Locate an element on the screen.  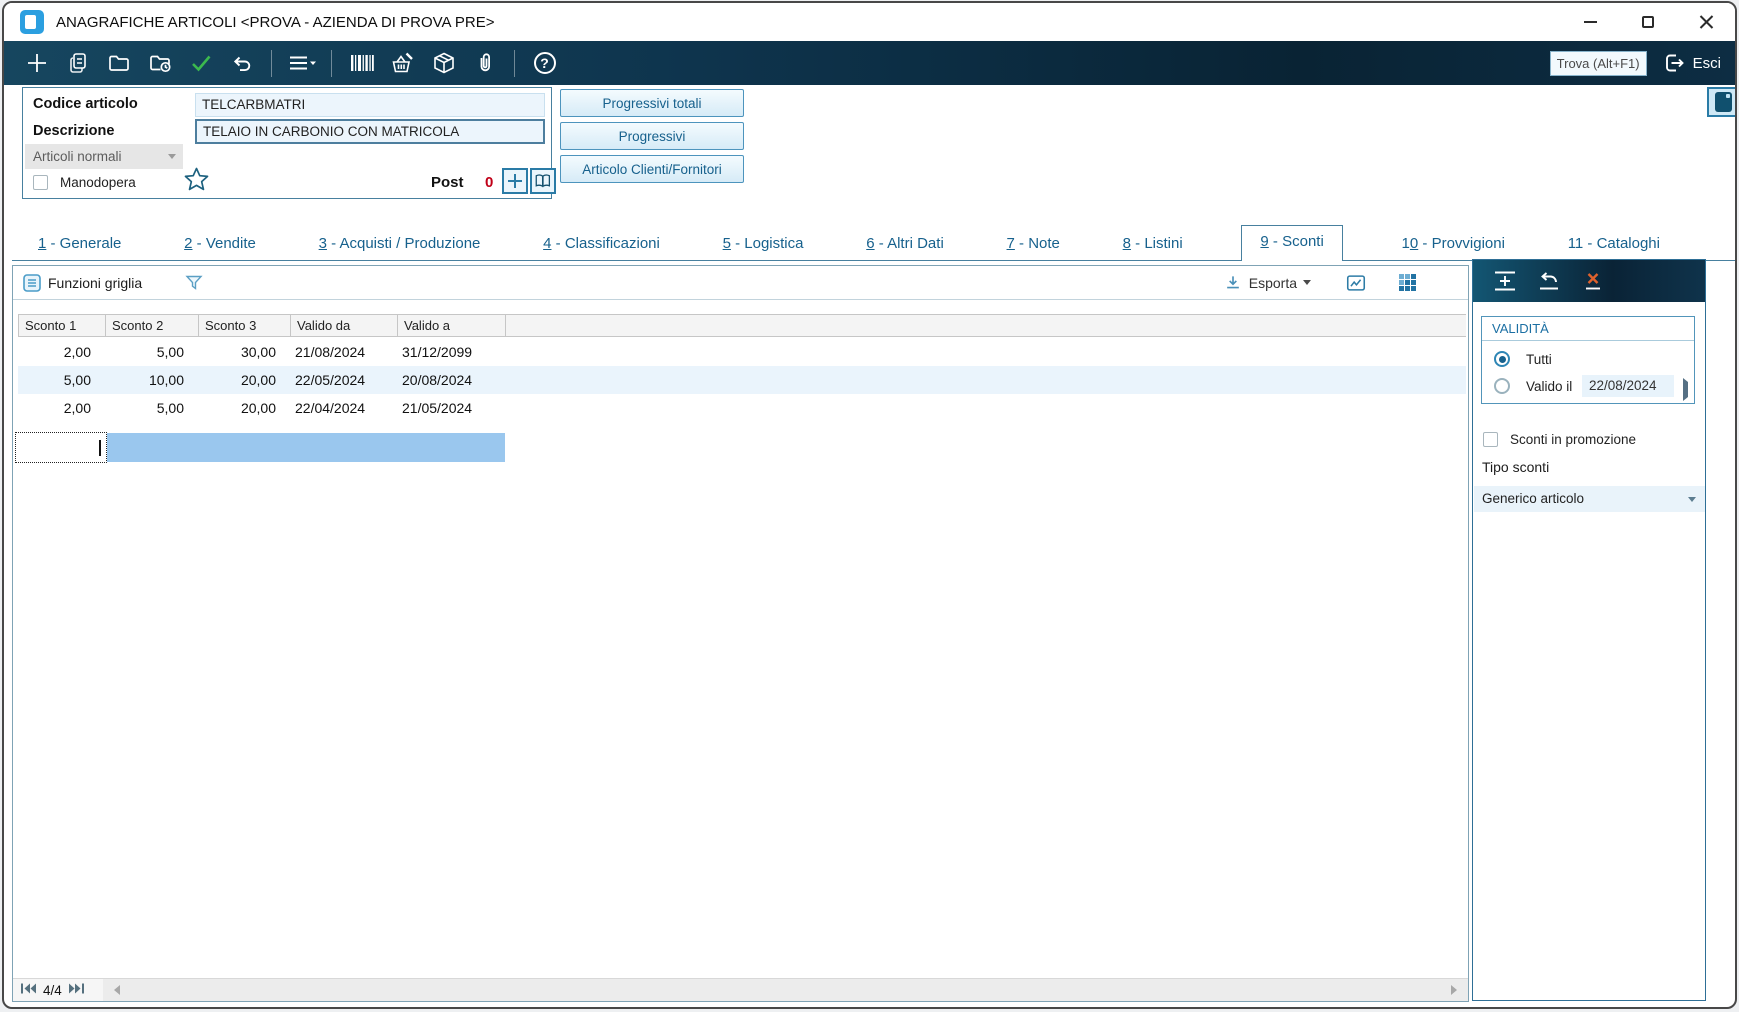
tab-vendite: 2 - Vendite is located at coordinates (220, 244).